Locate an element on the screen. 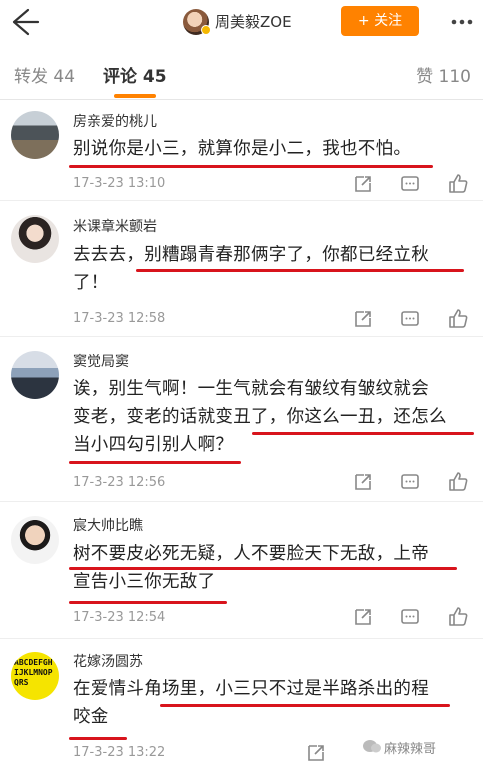 This screenshot has height=772, width=483. comment-username: 花嫁汤圆苏 is located at coordinates (108, 662).